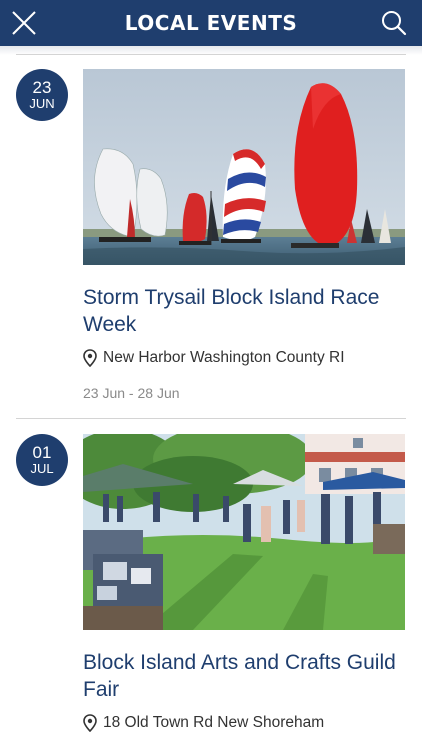 This screenshot has height=750, width=422. Describe the element at coordinates (131, 393) in the screenshot. I see `event-dates: 23 Jun - 28 Jun` at that location.